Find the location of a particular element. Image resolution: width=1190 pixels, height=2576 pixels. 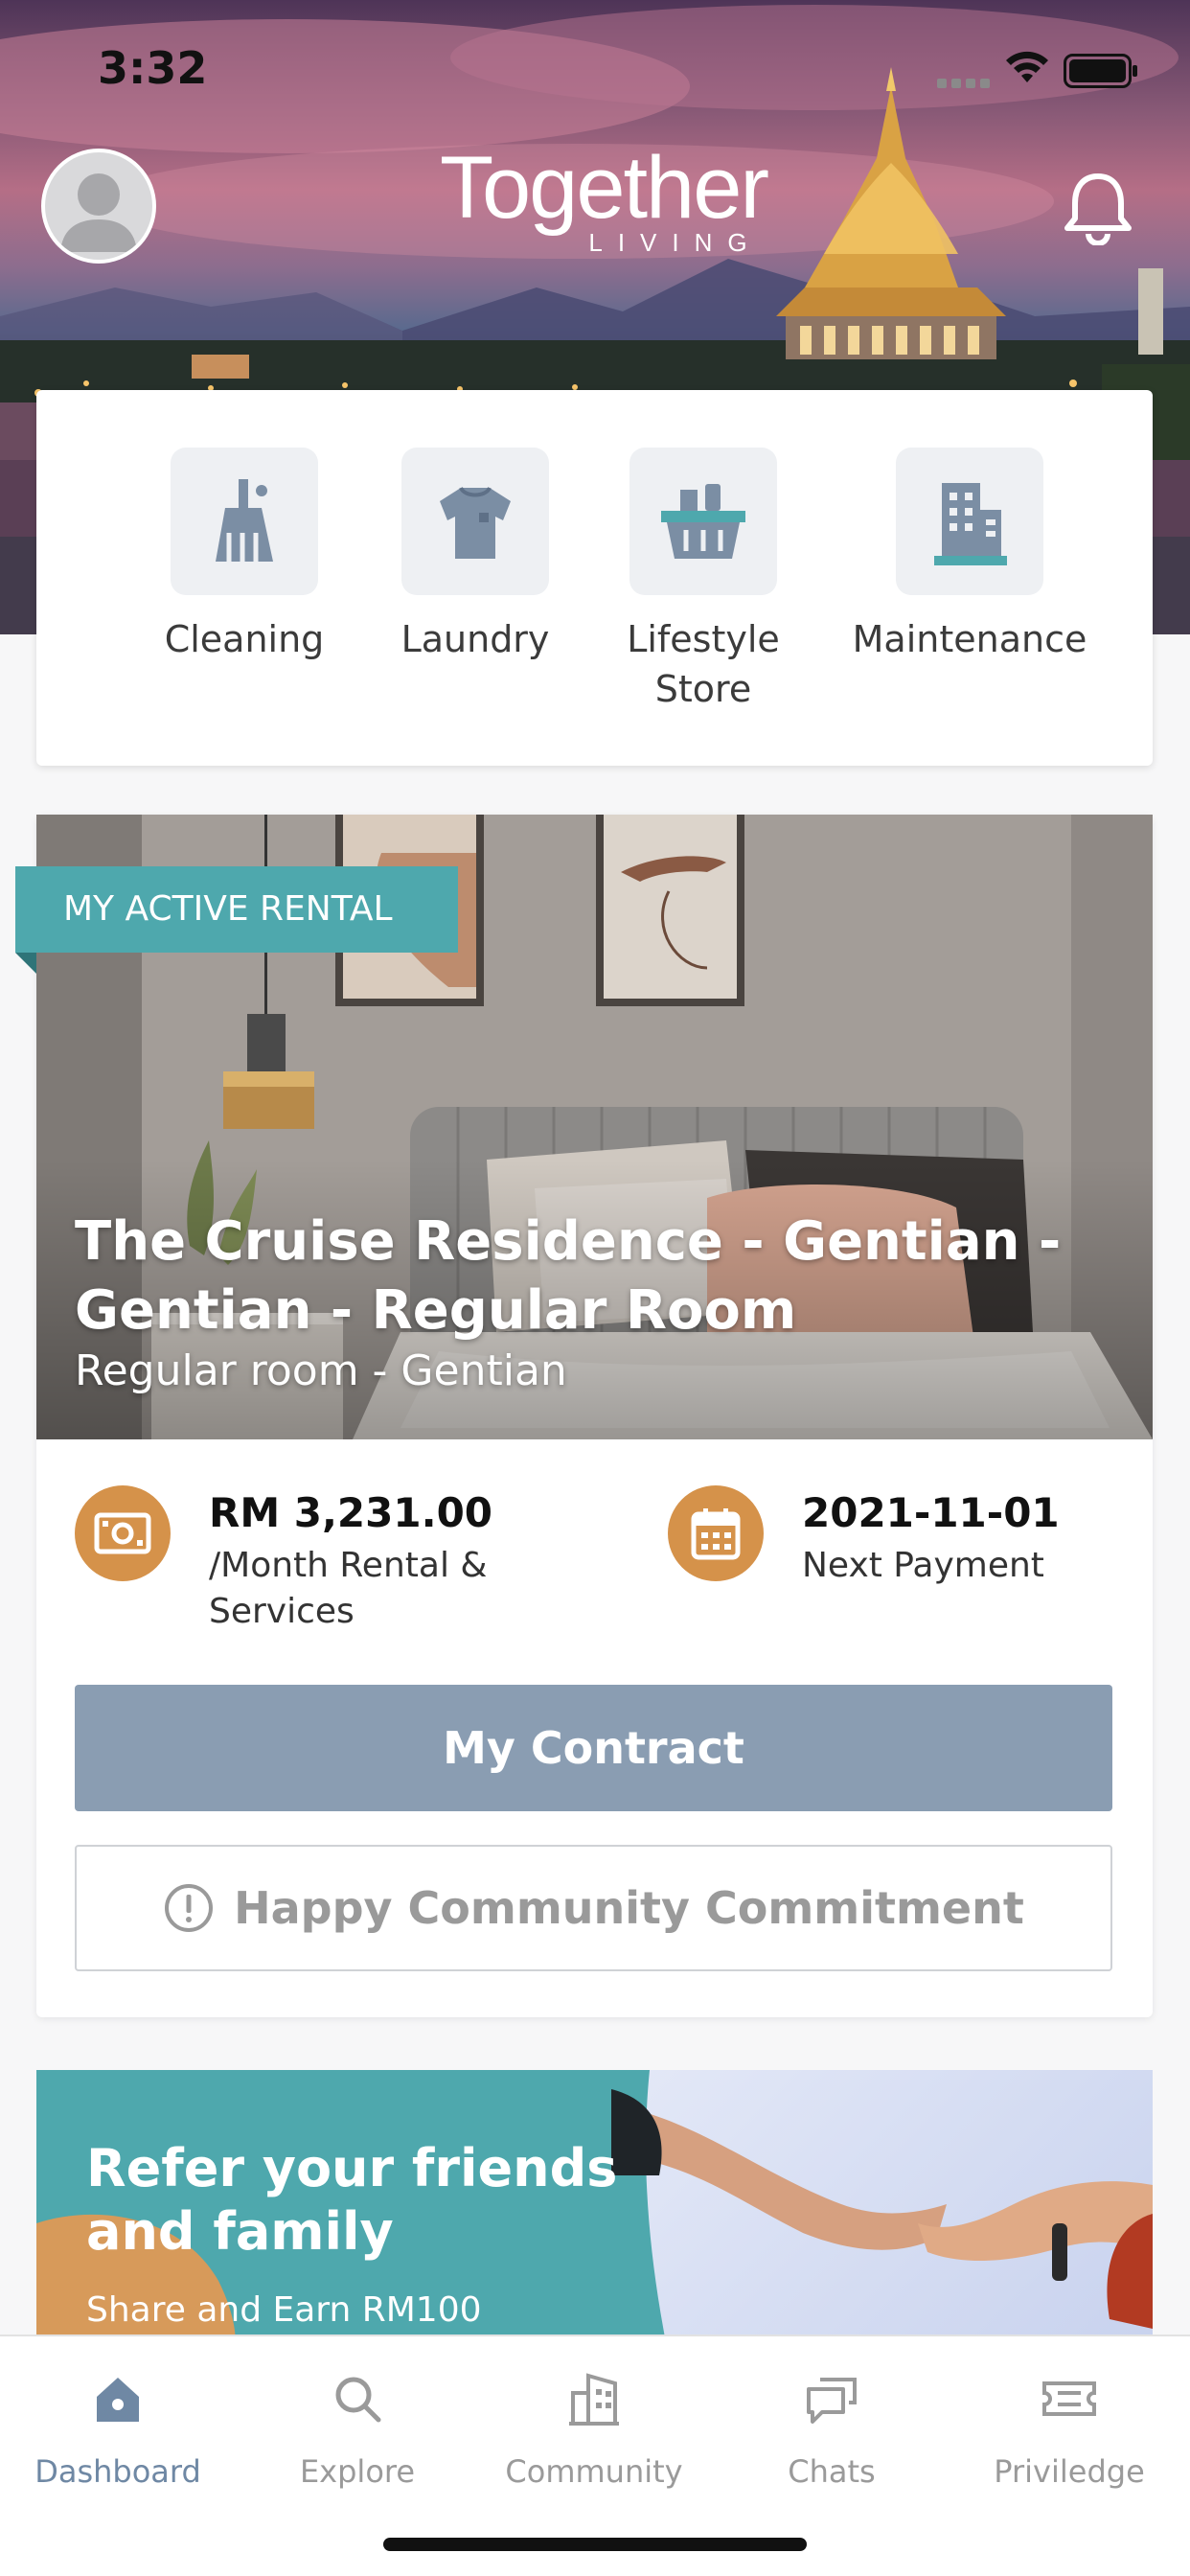

user-avatar-icon is located at coordinates (99, 212).